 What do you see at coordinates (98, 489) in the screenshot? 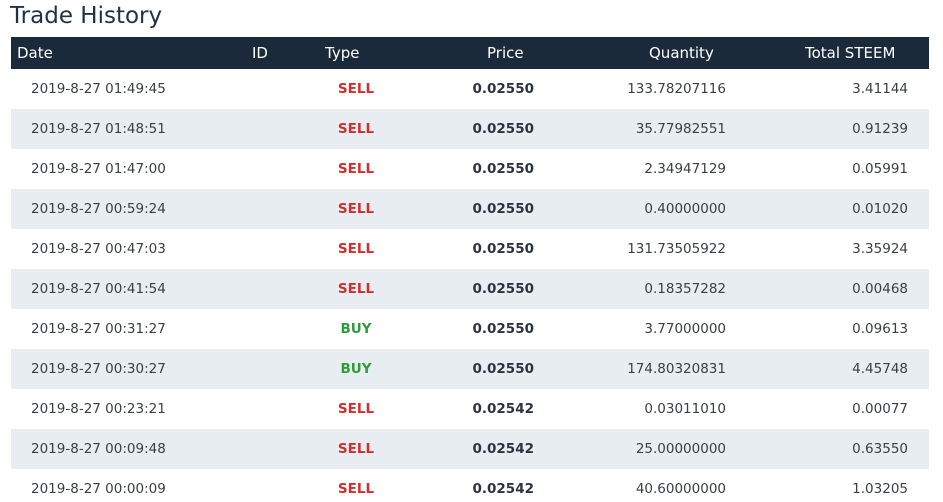
I see `cell-date: 2019-8-27 00:00:09` at bounding box center [98, 489].